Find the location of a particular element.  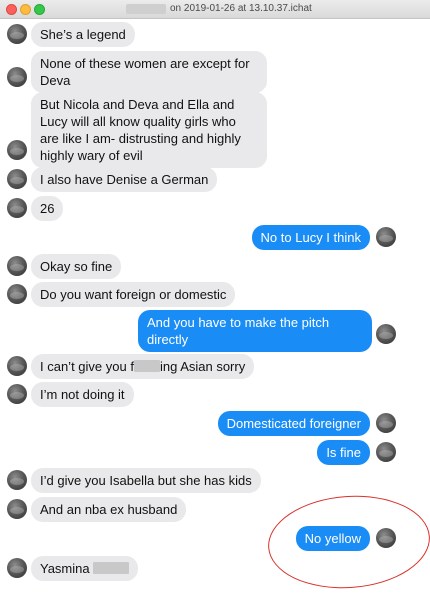

minimize-window-button is located at coordinates (25, 9).